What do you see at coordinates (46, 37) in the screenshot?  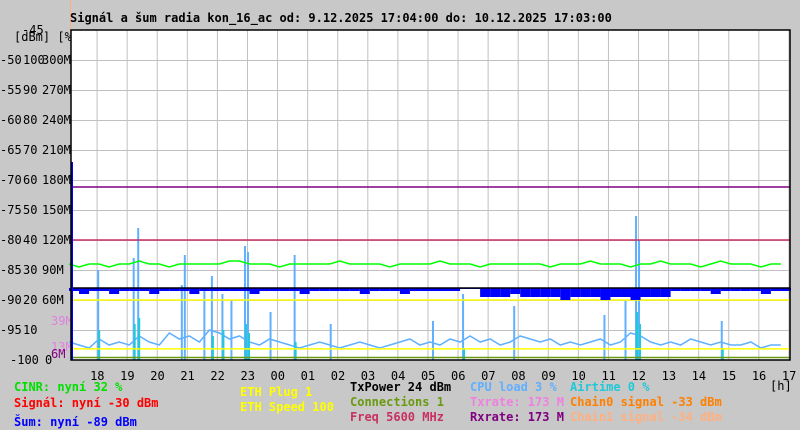 I see `y-axis-units: [dBm] [%]` at bounding box center [46, 37].